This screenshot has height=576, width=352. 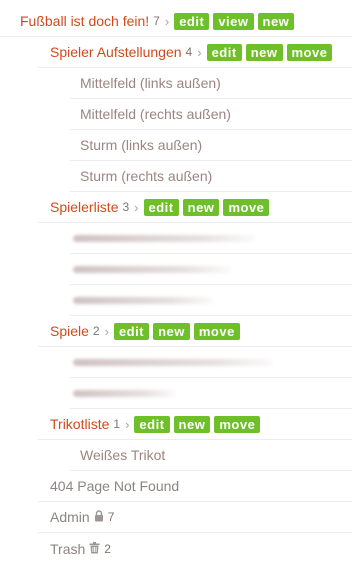 I want to click on child-count: 4, so click(x=189, y=52).